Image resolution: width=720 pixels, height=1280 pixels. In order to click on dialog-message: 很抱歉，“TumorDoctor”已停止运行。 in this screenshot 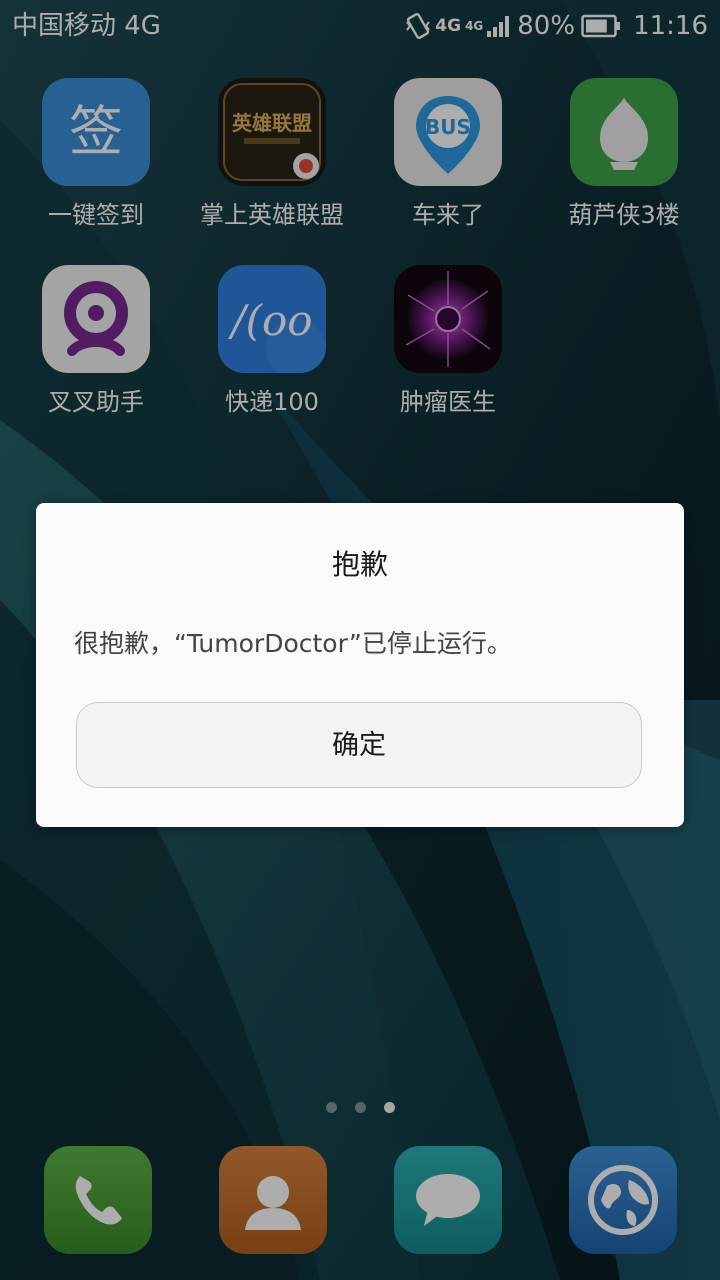, I will do `click(293, 643)`.